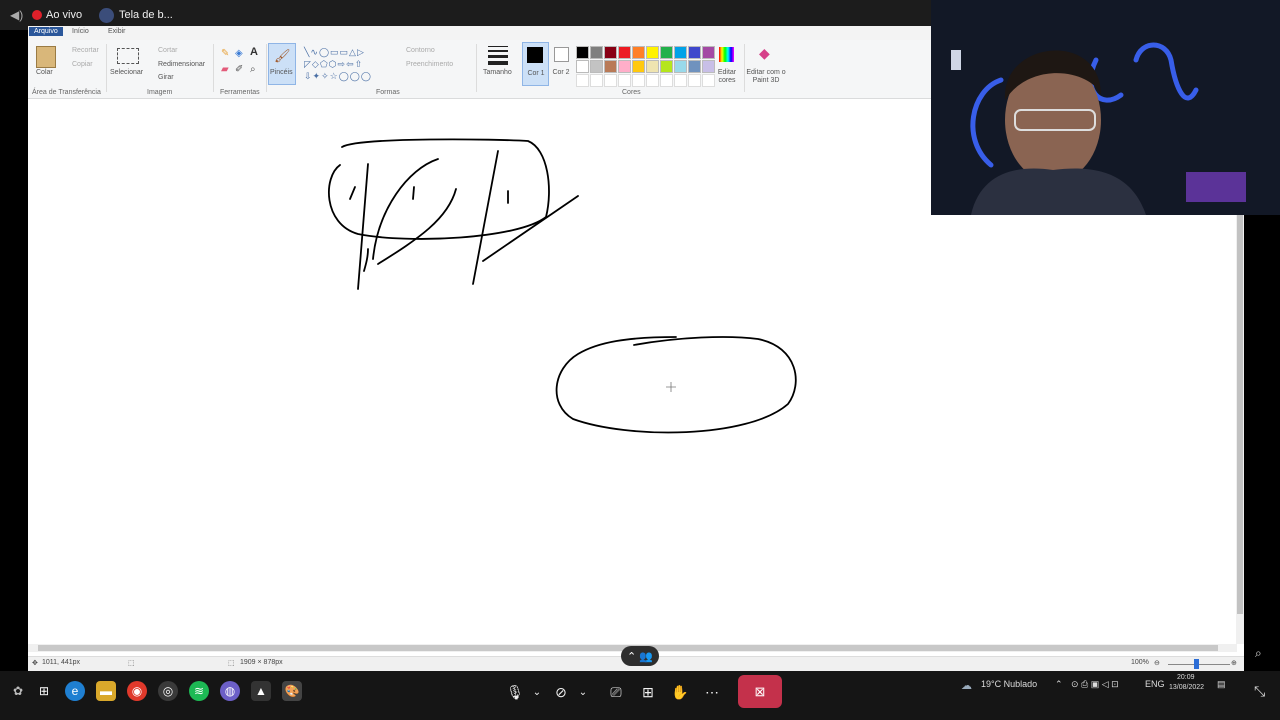  Describe the element at coordinates (1155, 684) in the screenshot. I see `language-indicator: ENG` at that location.